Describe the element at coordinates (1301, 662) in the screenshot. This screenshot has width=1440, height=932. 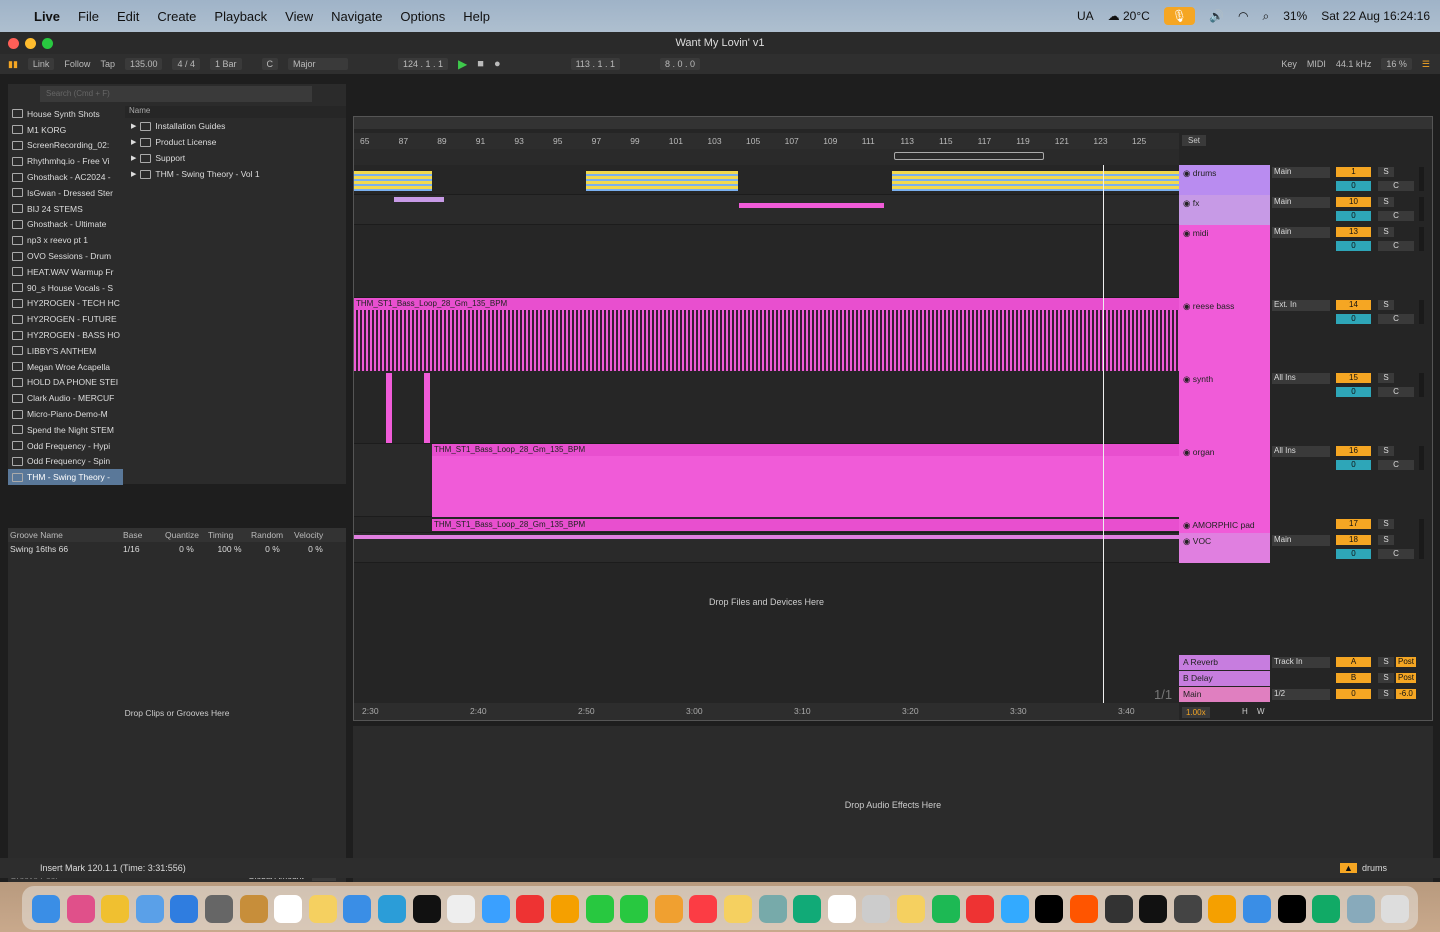
I see `return-routing: Track In` at that location.